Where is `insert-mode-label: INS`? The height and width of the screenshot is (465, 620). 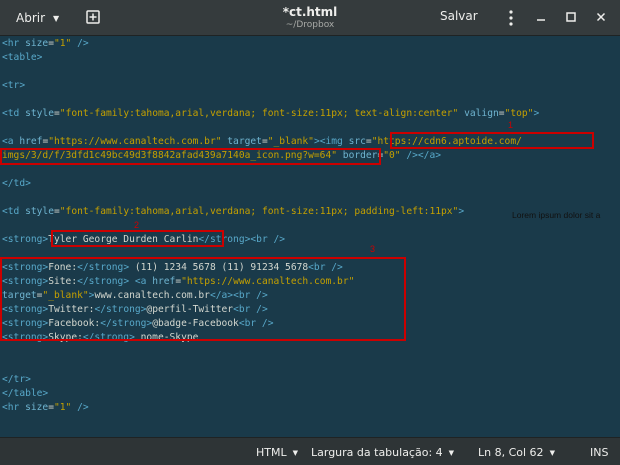
insert-mode-label: INS is located at coordinates (599, 452).